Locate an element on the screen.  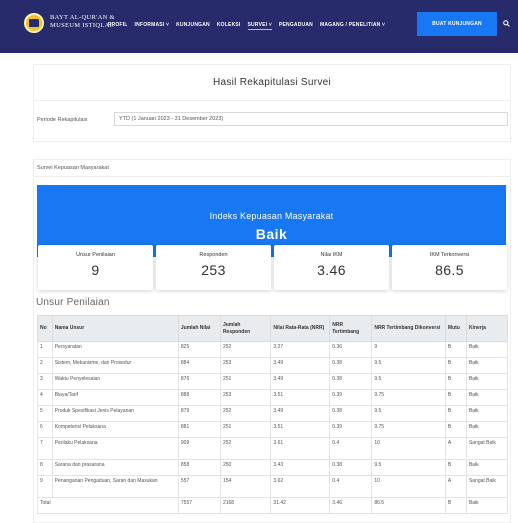
cell: 3.27 is located at coordinates (300, 349).